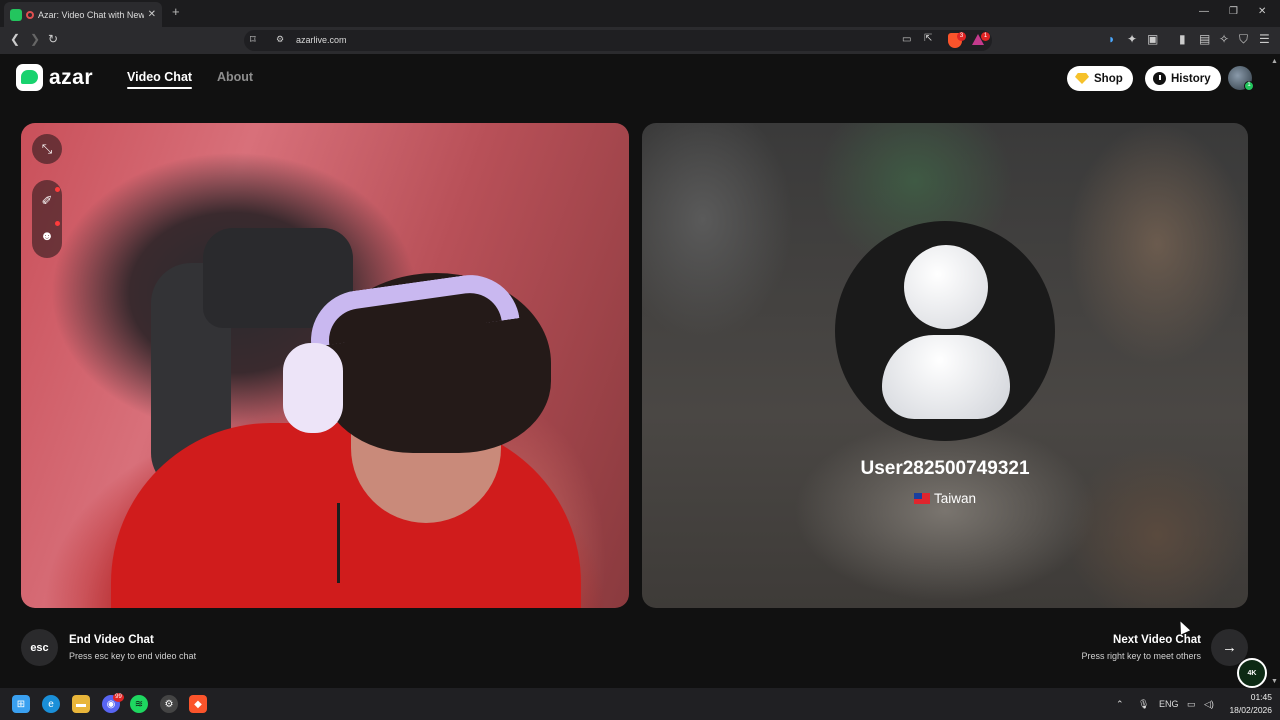 This screenshot has width=1280, height=720. I want to click on tab-close-icon: ✕, so click(152, 14).